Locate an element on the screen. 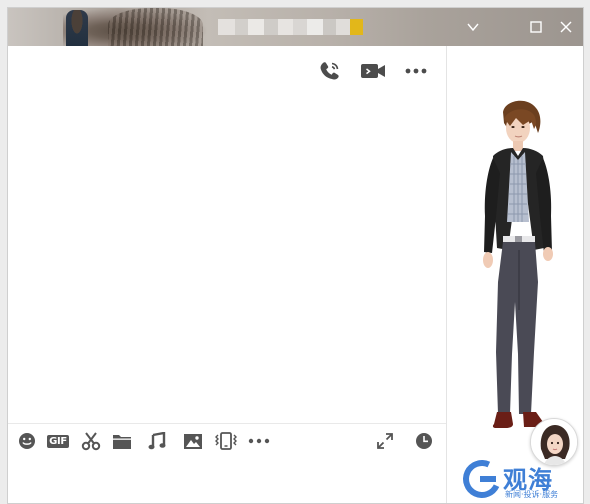 The height and width of the screenshot is (504, 590). history-icon is located at coordinates (424, 441).